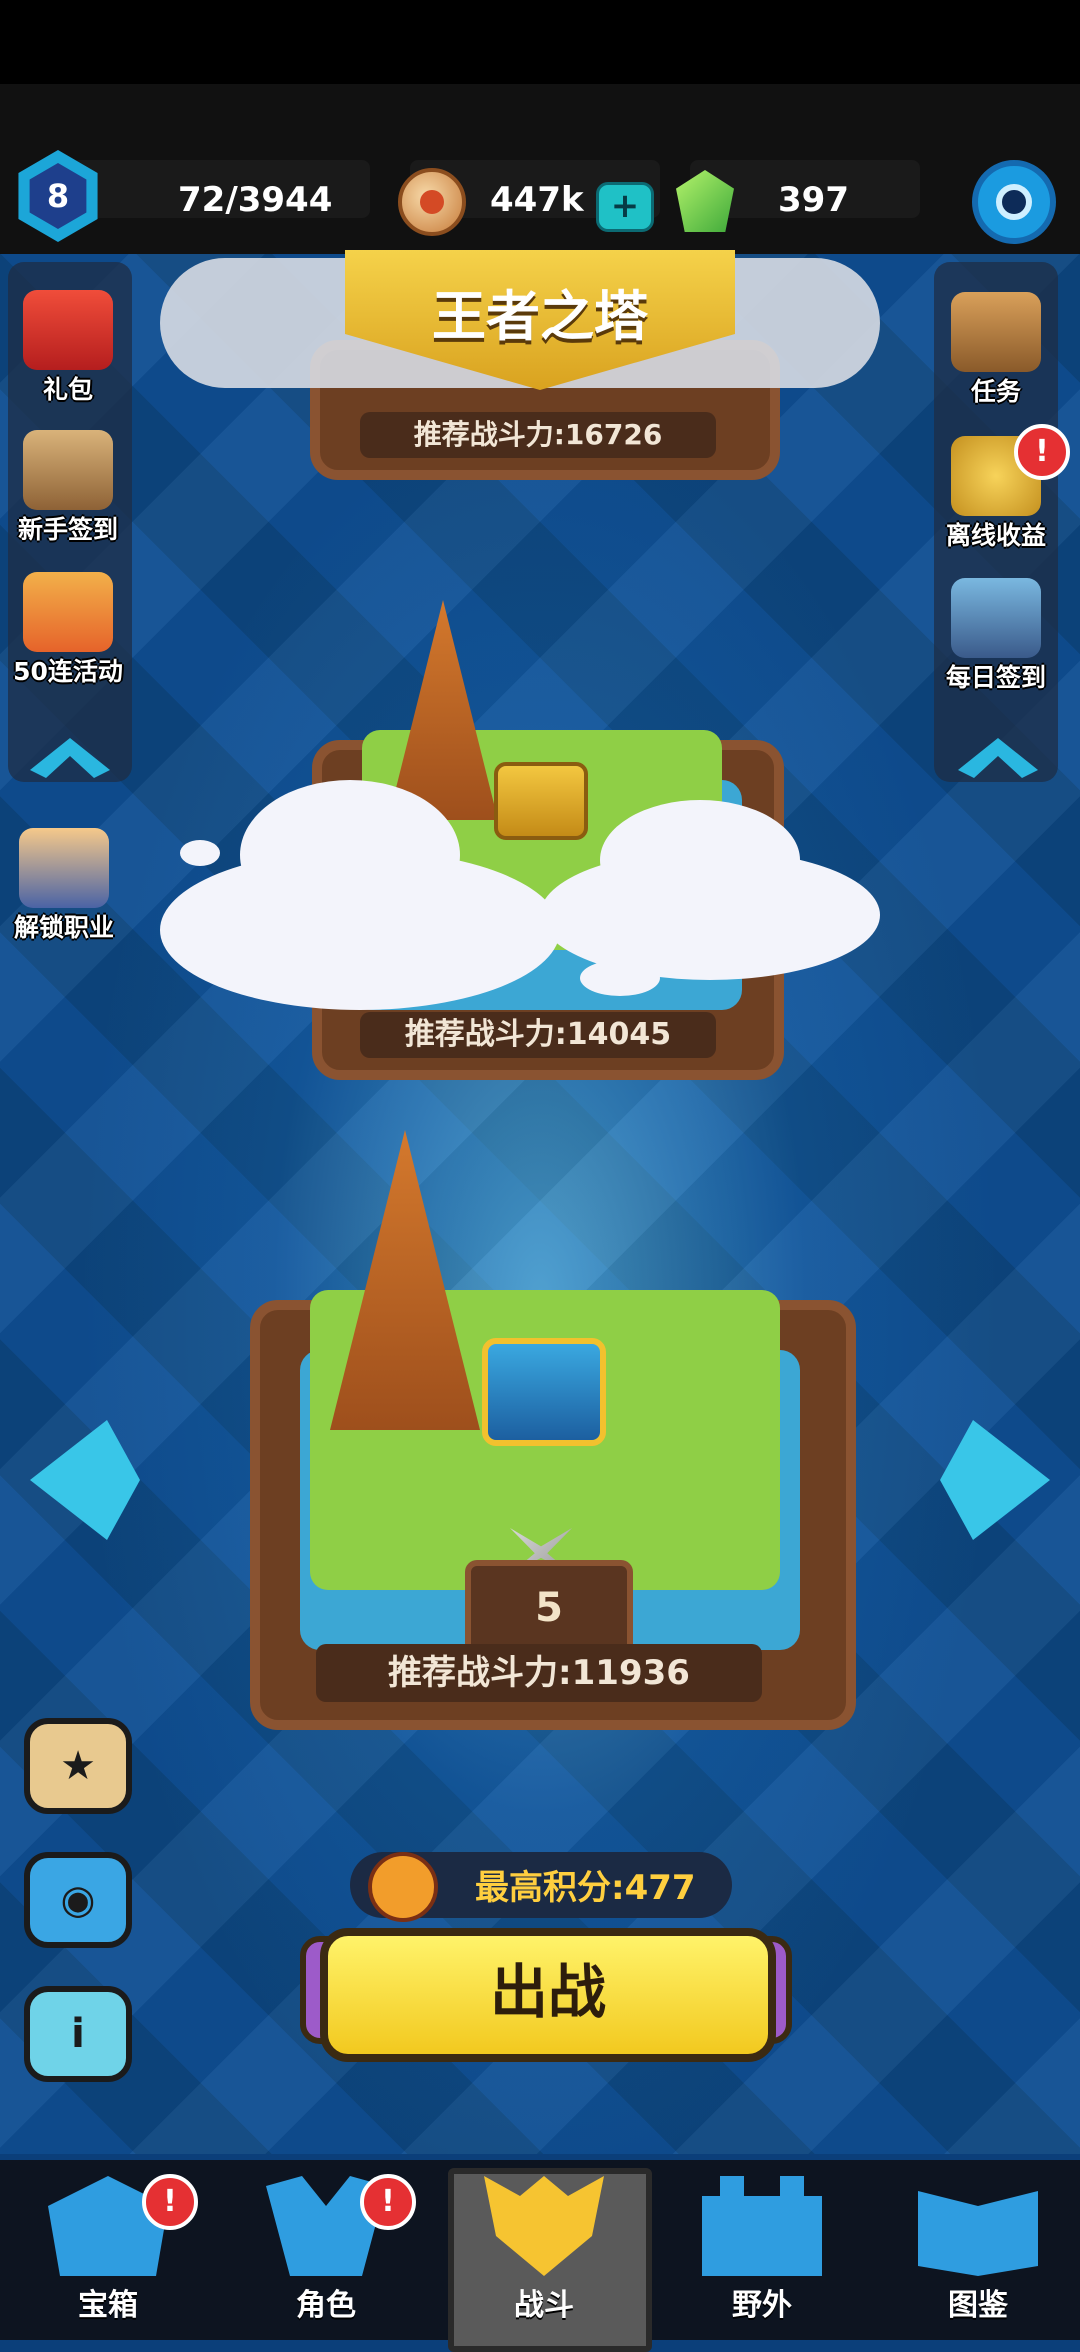 Image resolution: width=1080 pixels, height=2352 pixels. What do you see at coordinates (108, 2305) in the screenshot?
I see `tab-label: 宝箱` at bounding box center [108, 2305].